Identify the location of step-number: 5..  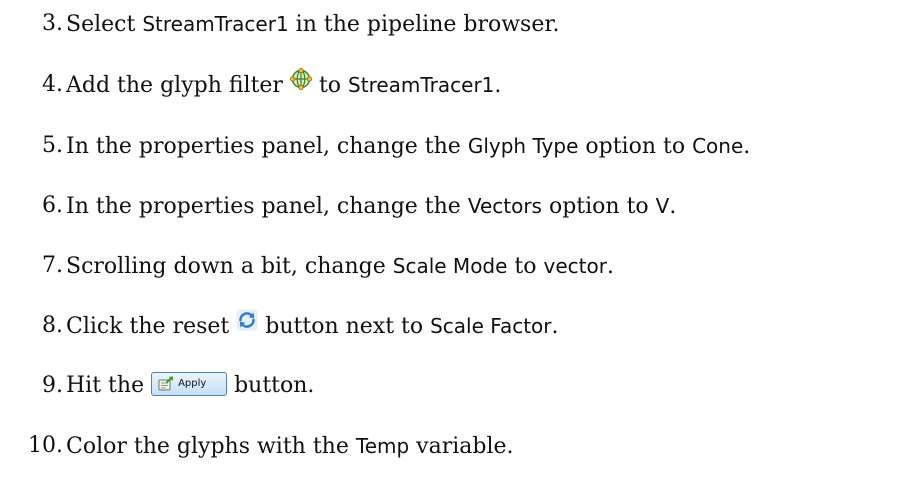
(52, 145).